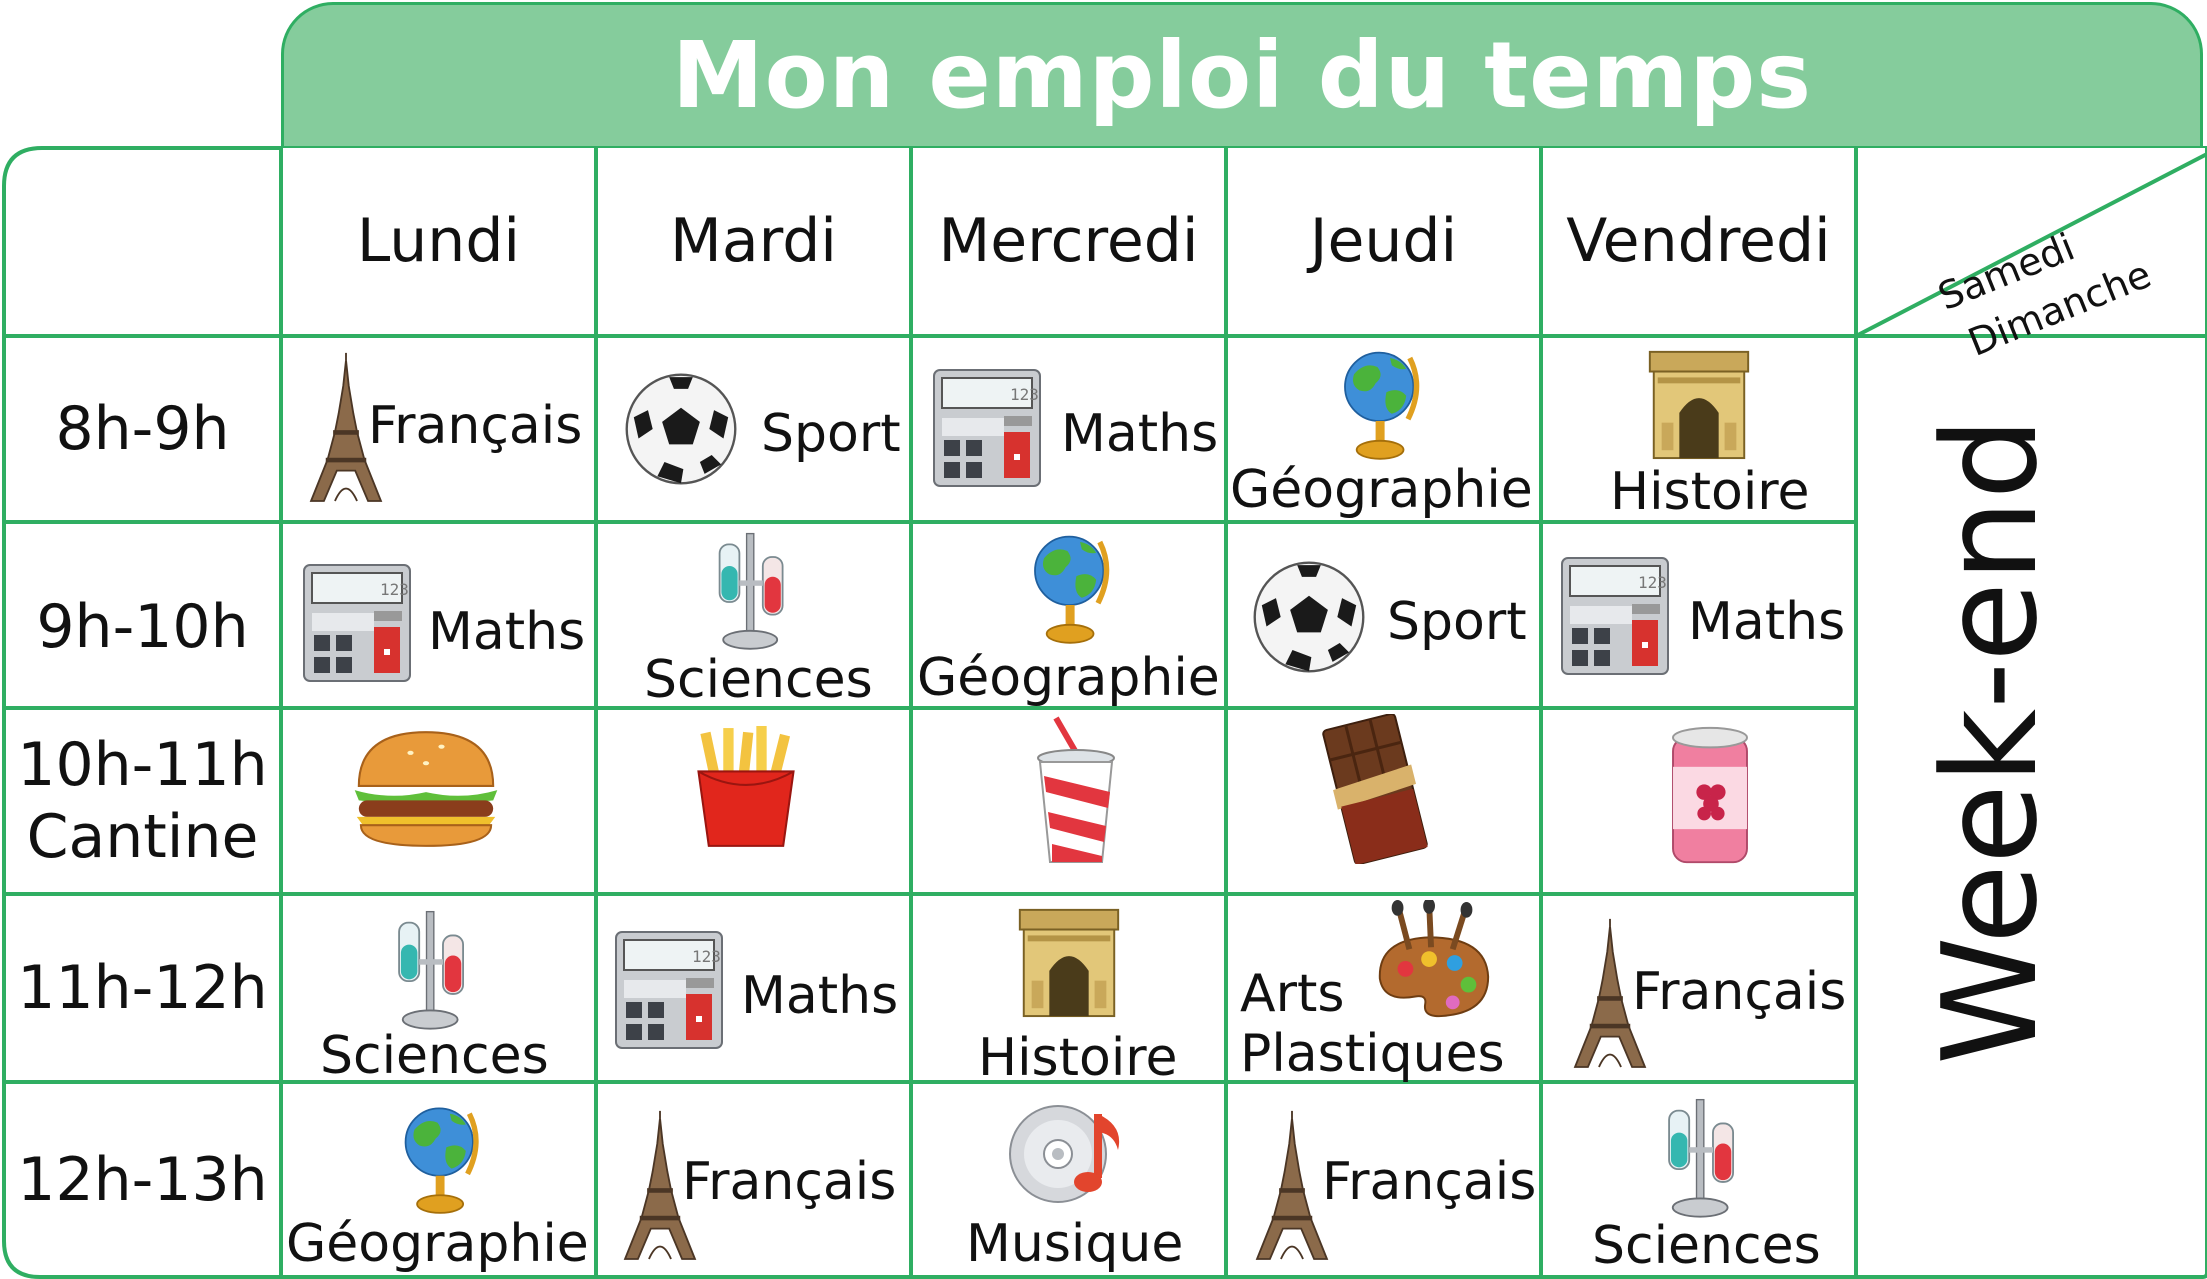 The image size is (2207, 1279). I want to click on time-slot-3: 10h-11h Cantine, so click(142, 801).